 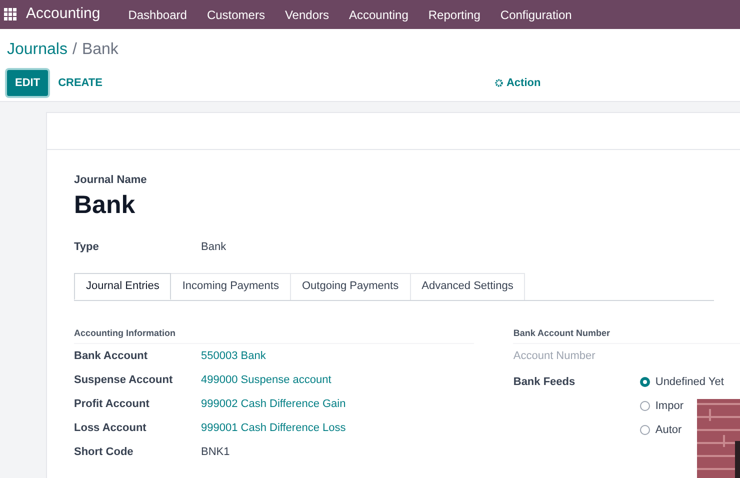 I want to click on tab: Advanced Settings, so click(x=468, y=286).